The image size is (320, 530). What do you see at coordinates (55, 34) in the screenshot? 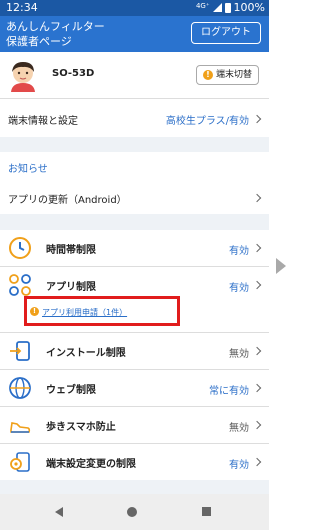
I see `page-title: あんしんフィルター 保護者ページ` at bounding box center [55, 34].